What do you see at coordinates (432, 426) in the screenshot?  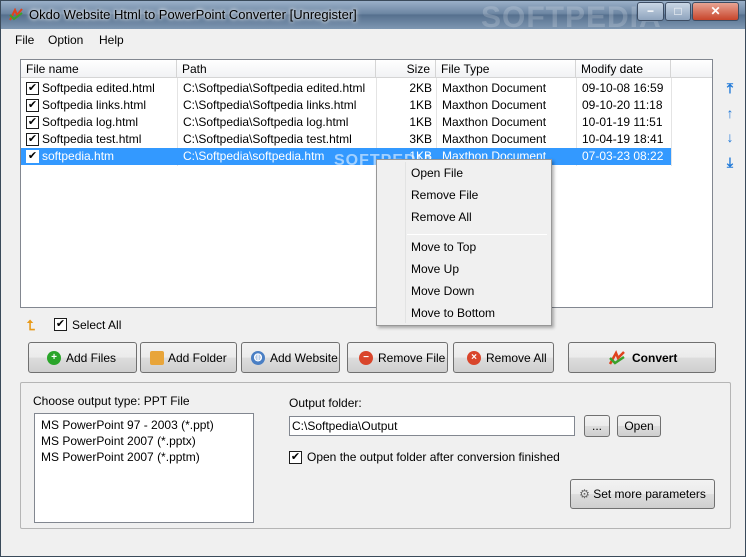 I see `output-folder-input: C:\Softpedia\Output` at bounding box center [432, 426].